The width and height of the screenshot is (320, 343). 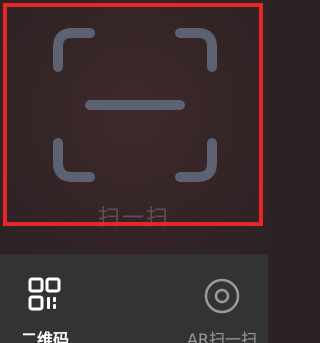 I want to click on tab-ar-scan: AR扫一扫, so click(x=222, y=298).